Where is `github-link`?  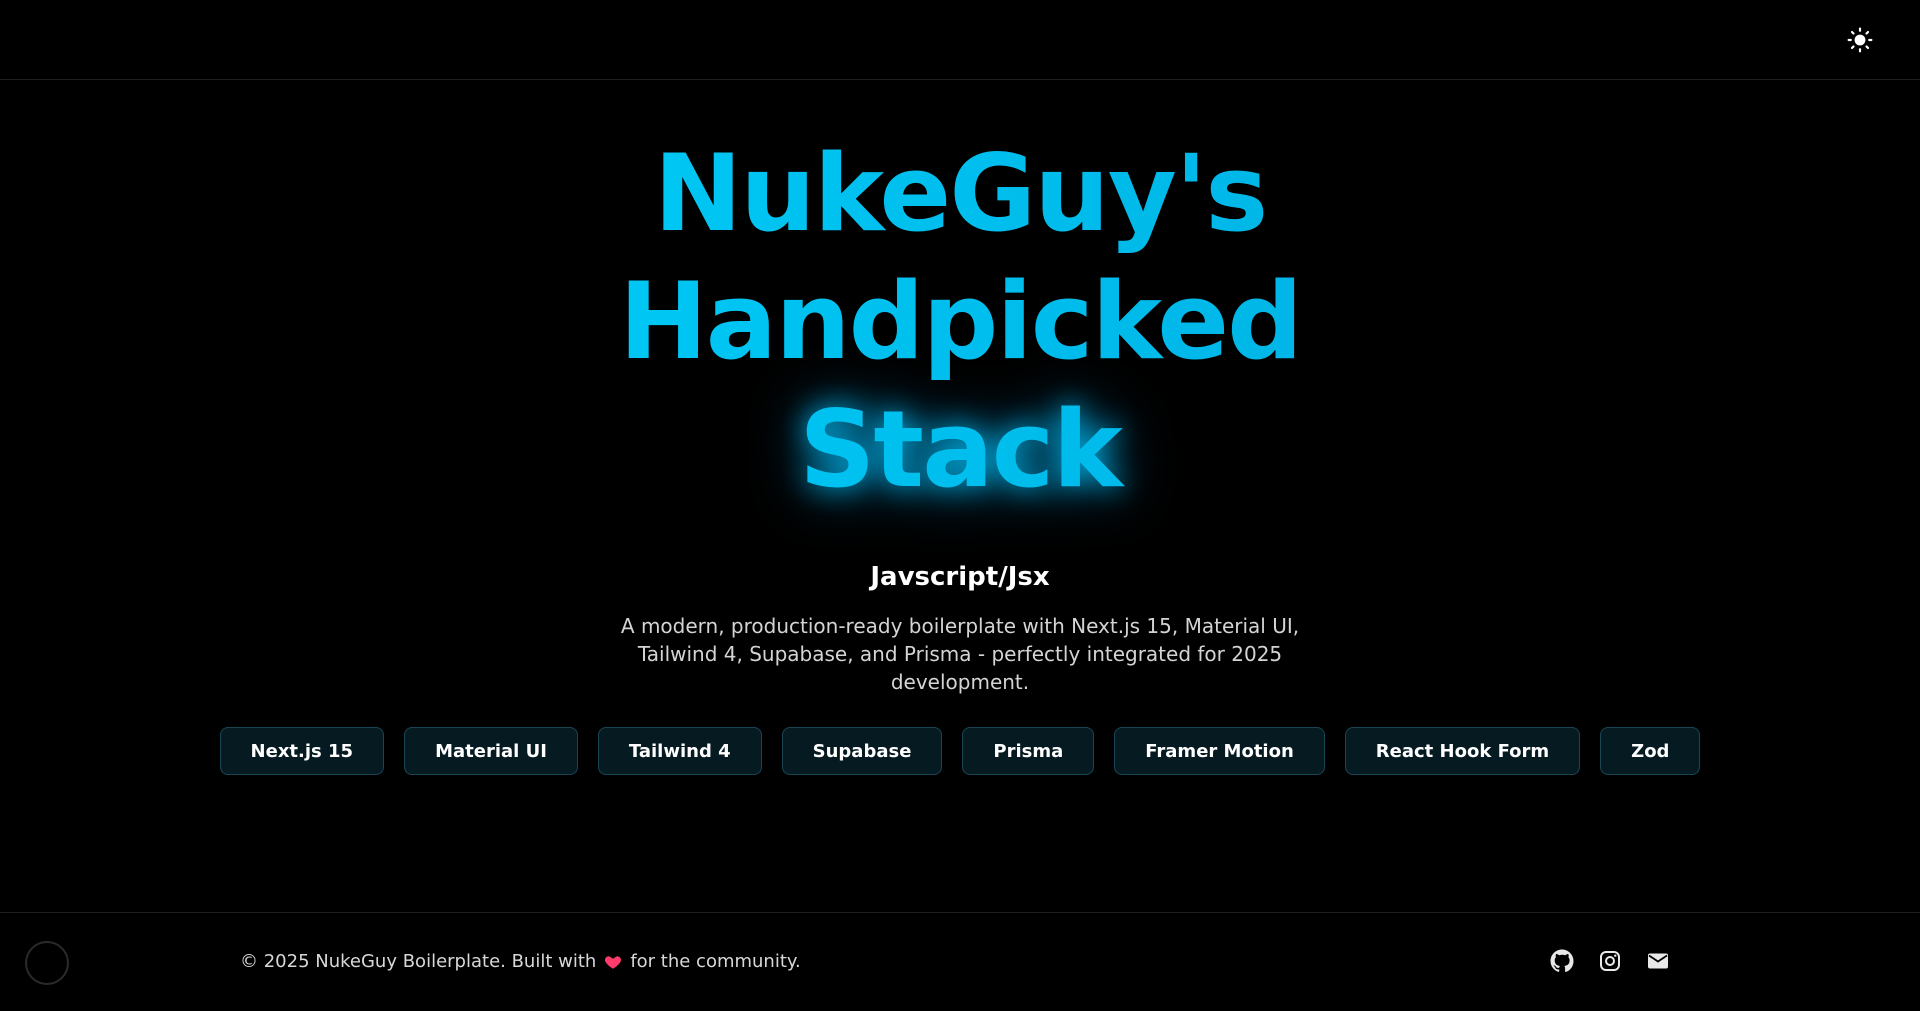 github-link is located at coordinates (1562, 961).